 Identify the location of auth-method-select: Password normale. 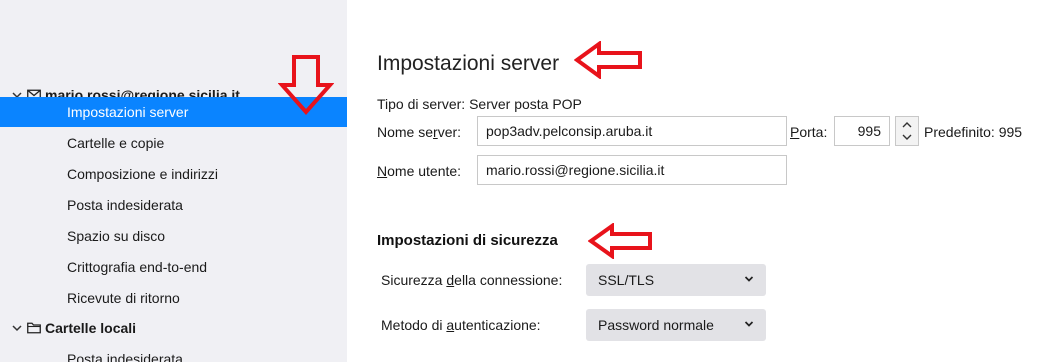
(676, 325).